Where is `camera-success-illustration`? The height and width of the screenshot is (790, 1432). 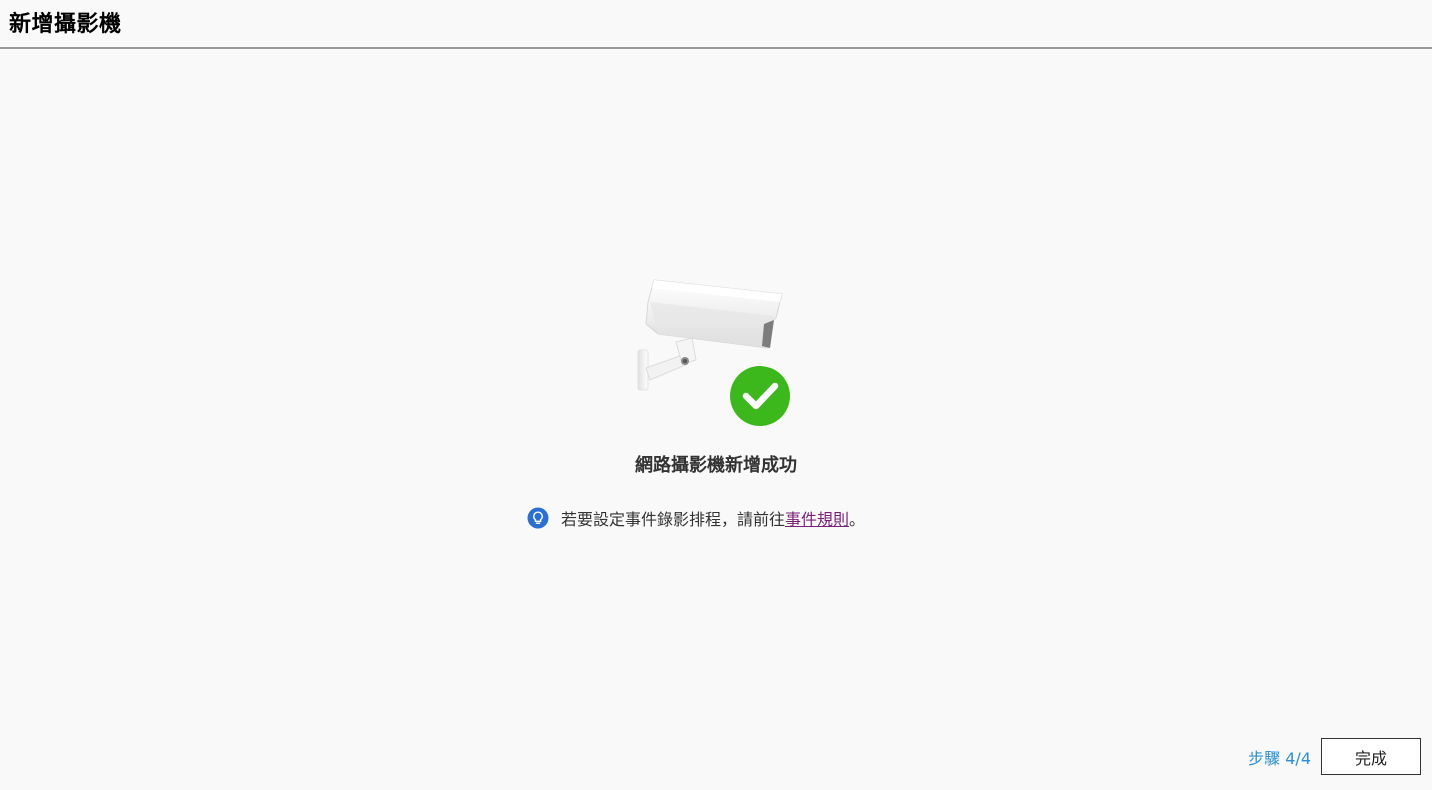
camera-success-illustration is located at coordinates (716, 352).